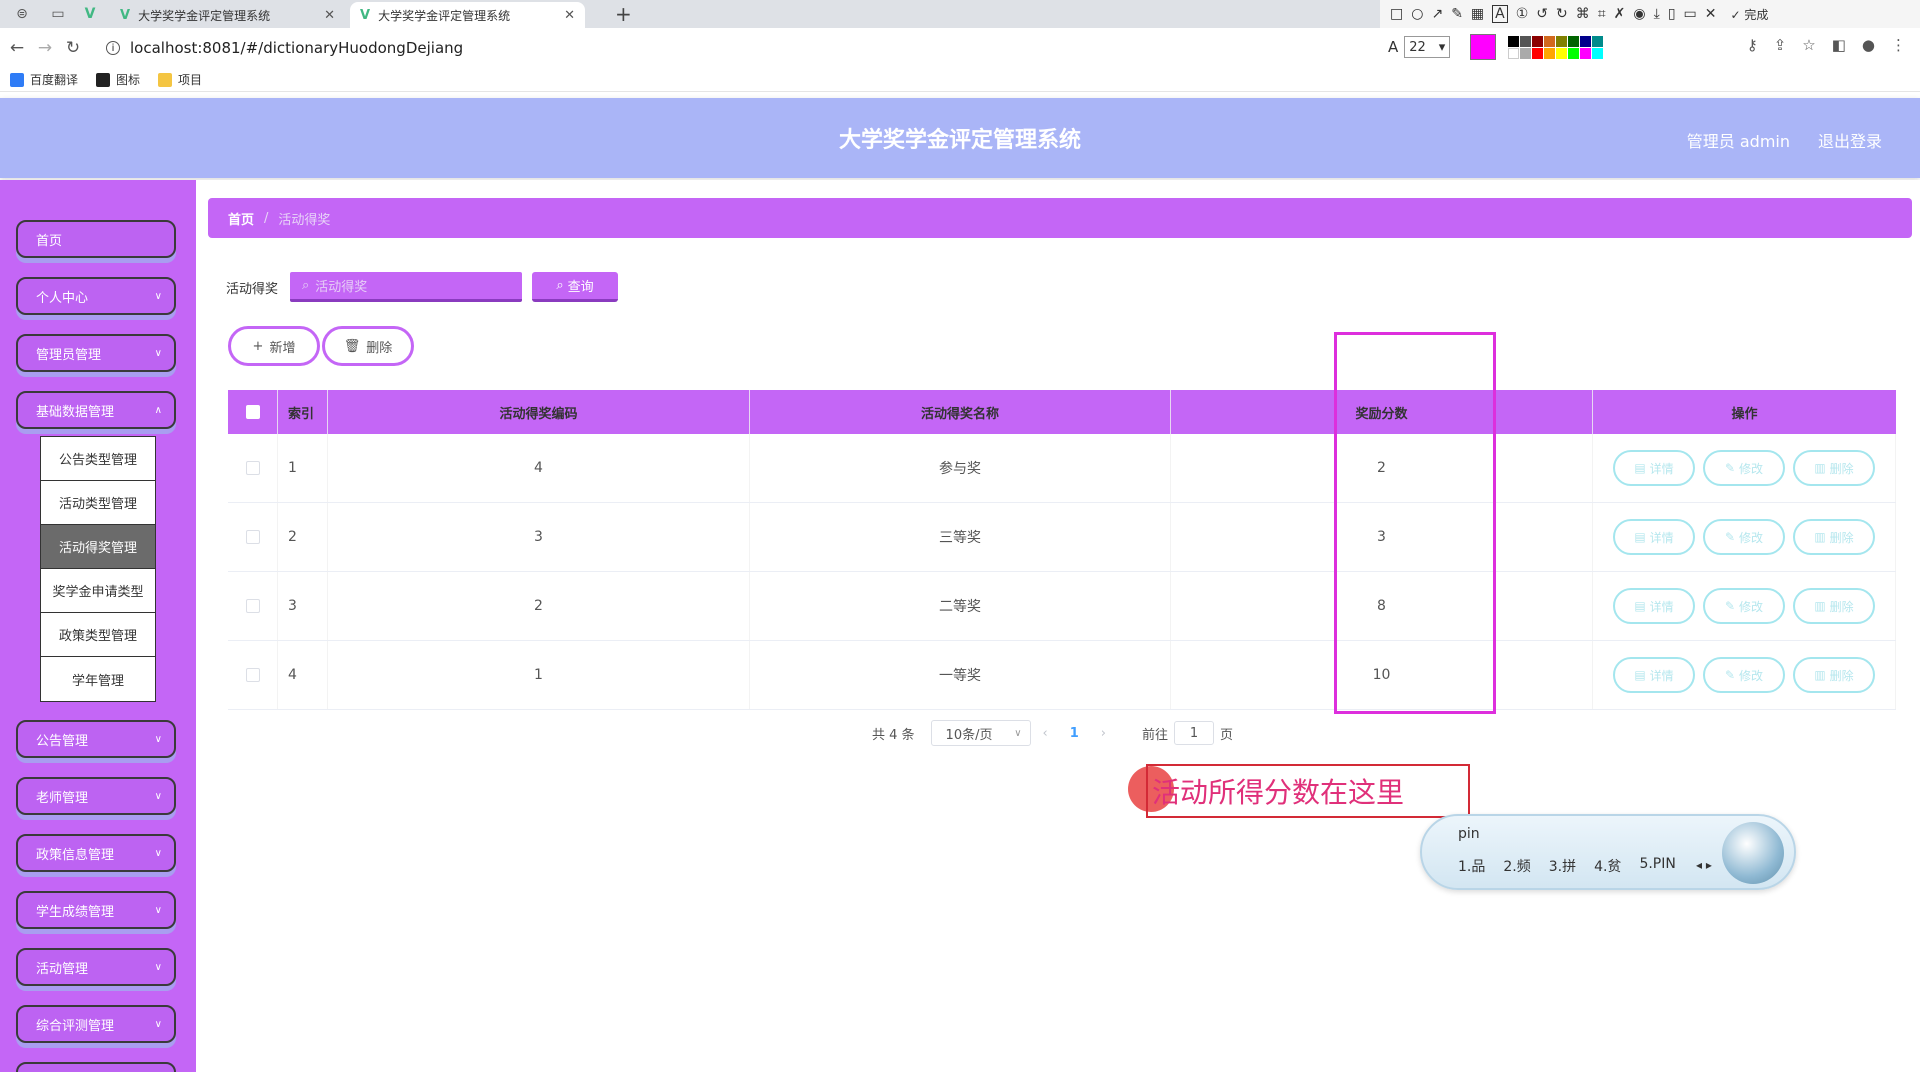 Image resolution: width=1920 pixels, height=1072 pixels. I want to click on ime-candidate: 1.品, so click(1471, 866).